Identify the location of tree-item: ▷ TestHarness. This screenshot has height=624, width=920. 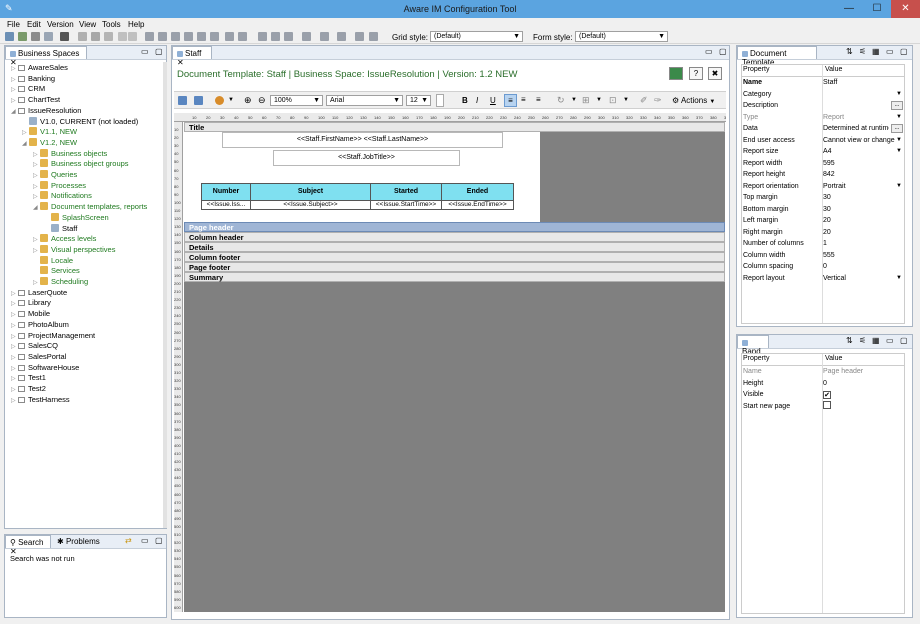
(40, 399).